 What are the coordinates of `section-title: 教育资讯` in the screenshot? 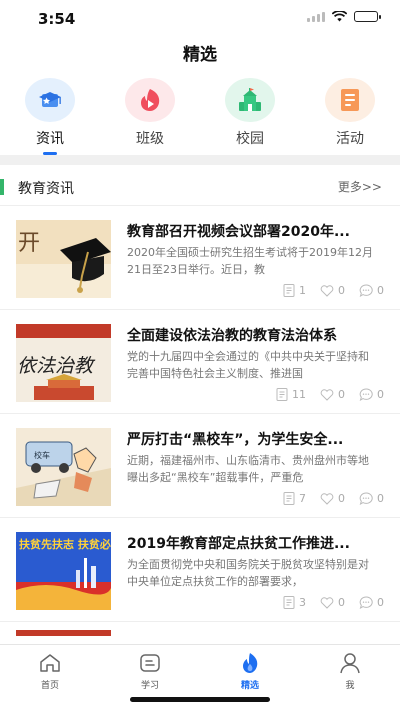 It's located at (46, 189).